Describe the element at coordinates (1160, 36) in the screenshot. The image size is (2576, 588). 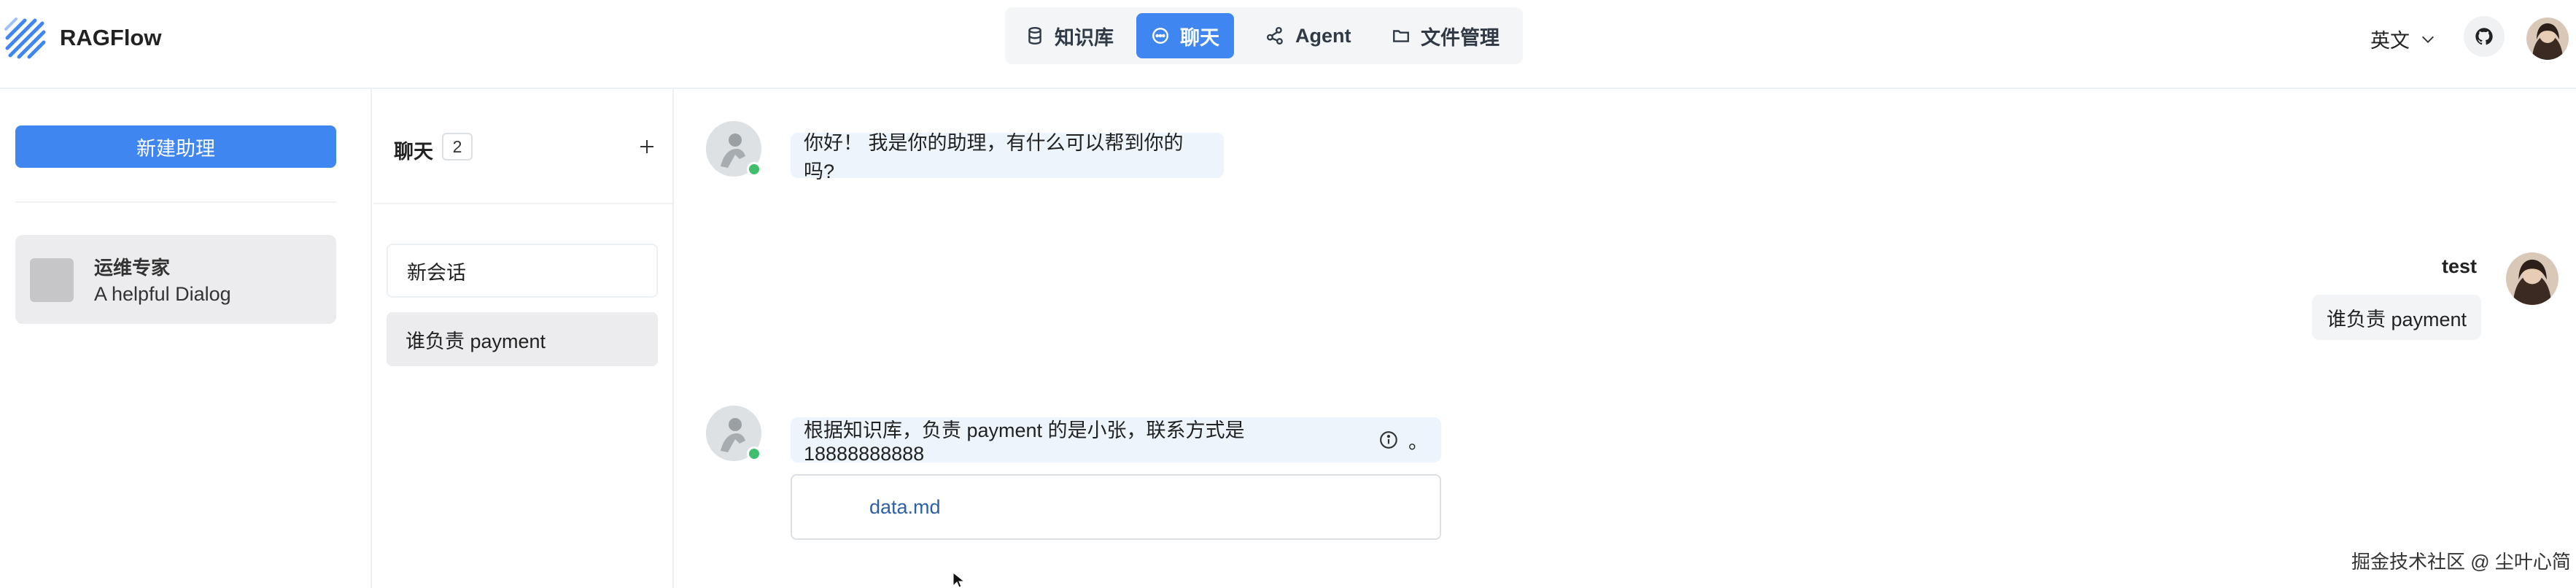
I see `chat-bubble-icon` at that location.